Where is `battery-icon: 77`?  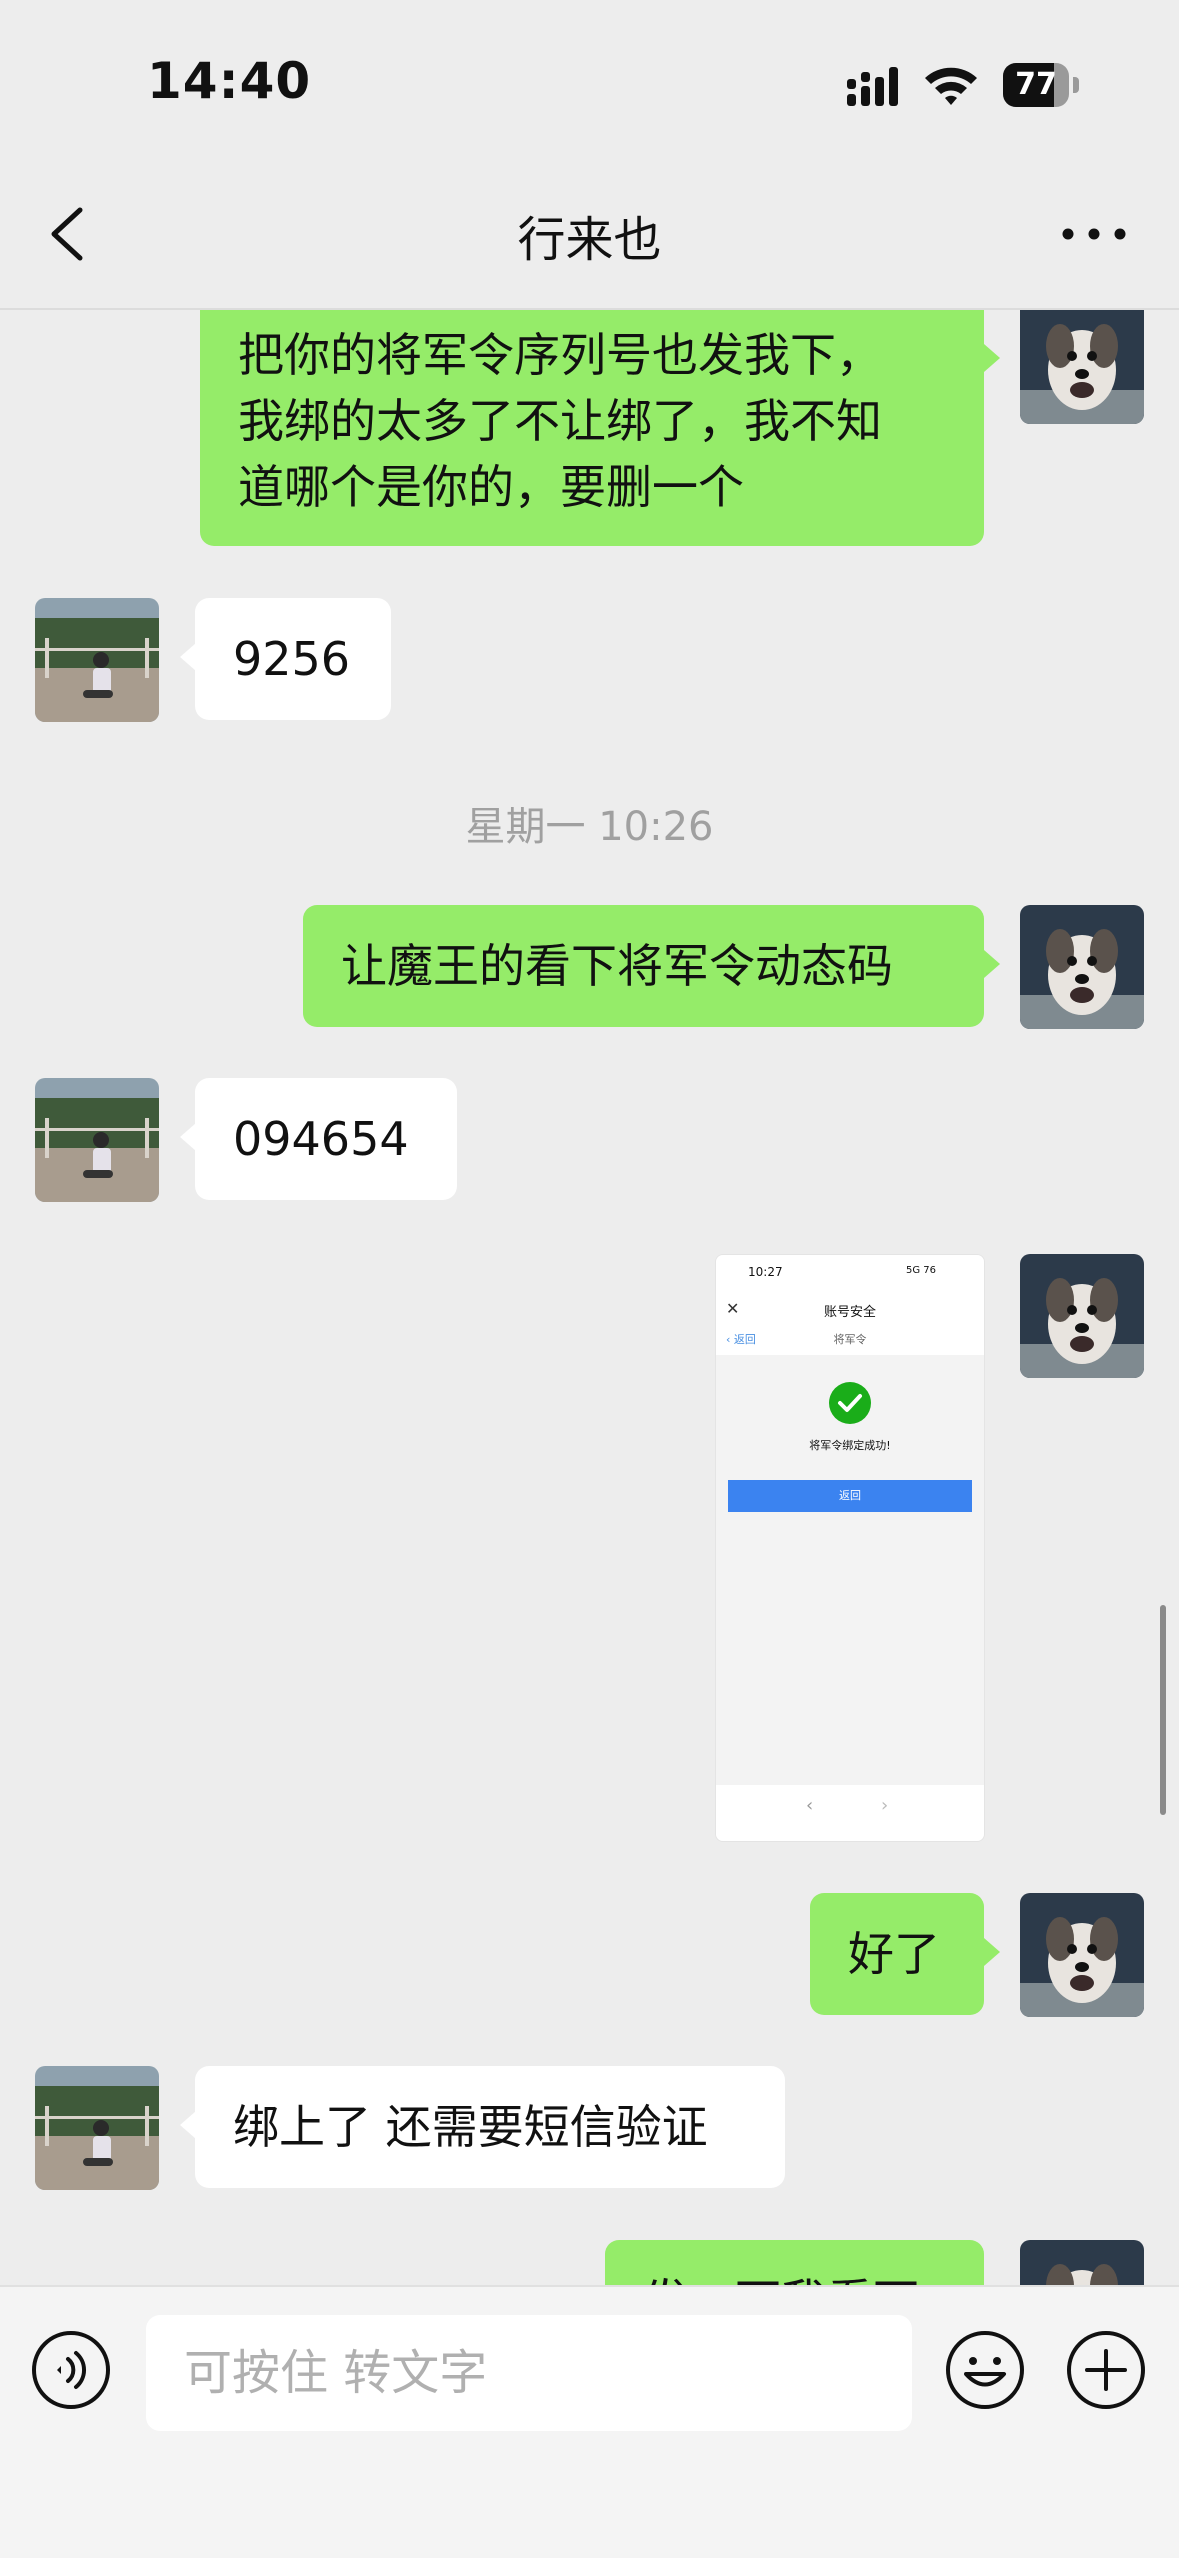 battery-icon: 77 is located at coordinates (1041, 85).